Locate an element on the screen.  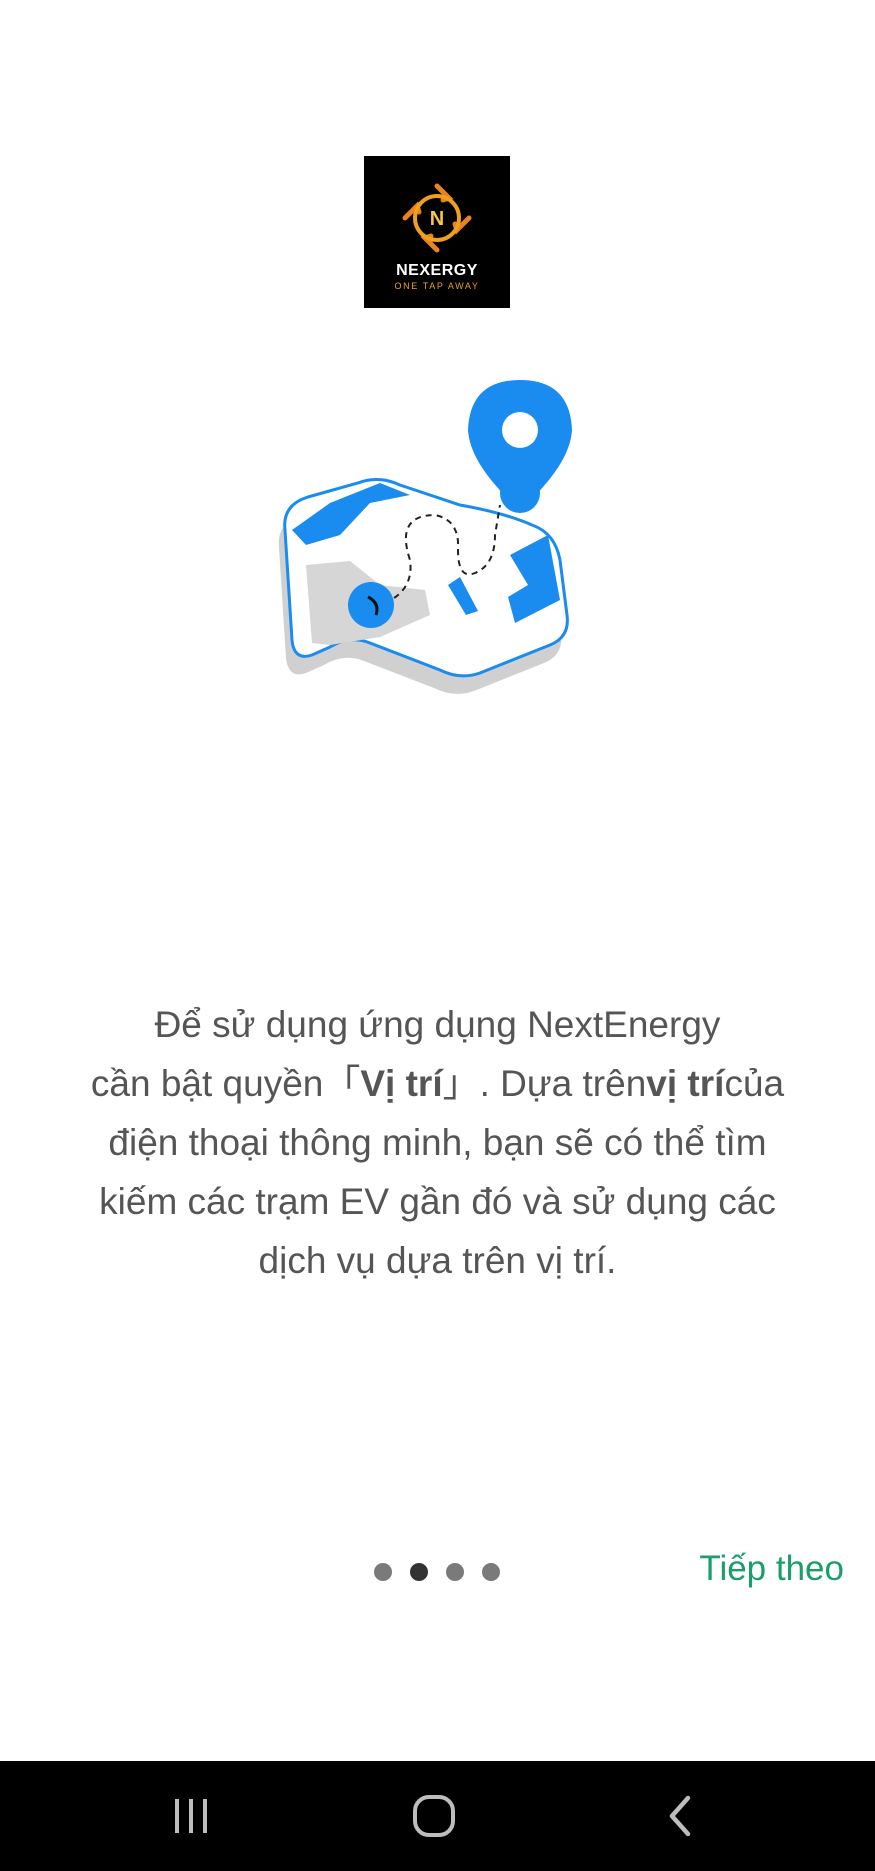
home-icon is located at coordinates (434, 1816).